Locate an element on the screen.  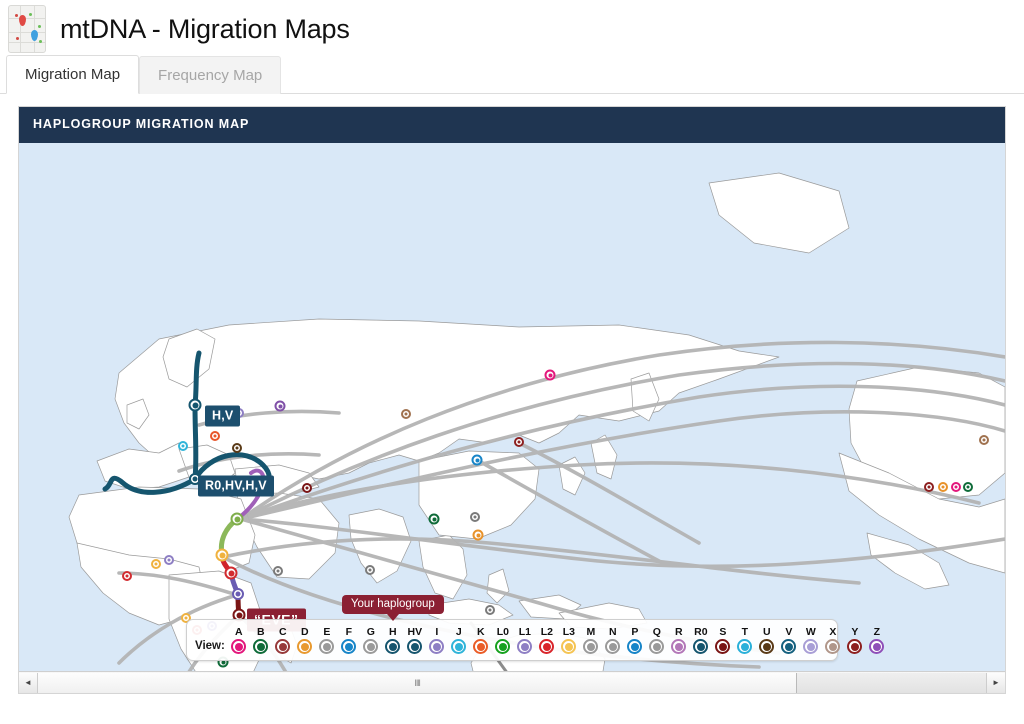
scrollbar-track: ‖‖ is located at coordinates (512, 682).